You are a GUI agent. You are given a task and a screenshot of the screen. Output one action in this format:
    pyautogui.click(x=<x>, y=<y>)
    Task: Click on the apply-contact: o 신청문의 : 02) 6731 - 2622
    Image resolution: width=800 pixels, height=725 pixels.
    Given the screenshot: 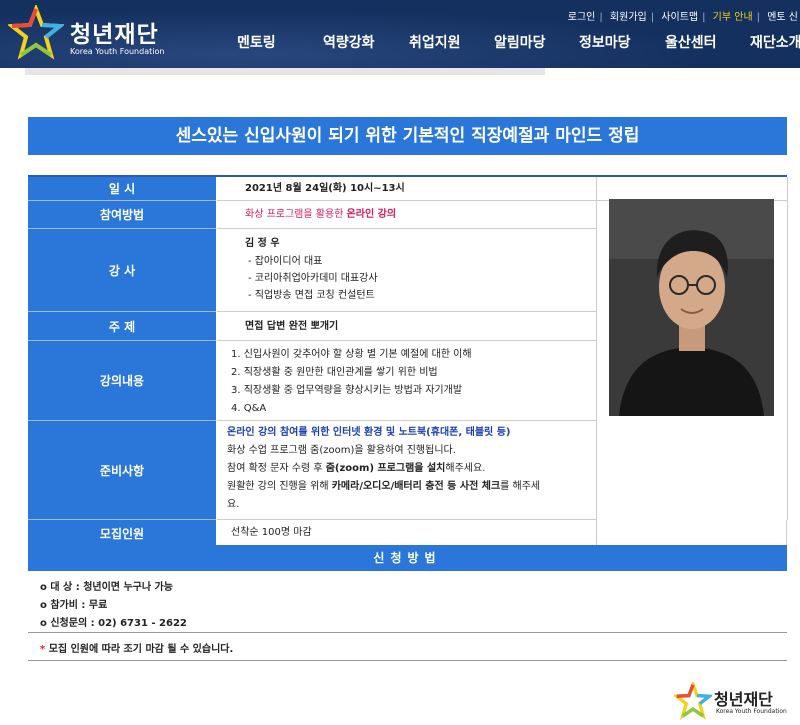 What is the action you would take?
    pyautogui.click(x=113, y=623)
    